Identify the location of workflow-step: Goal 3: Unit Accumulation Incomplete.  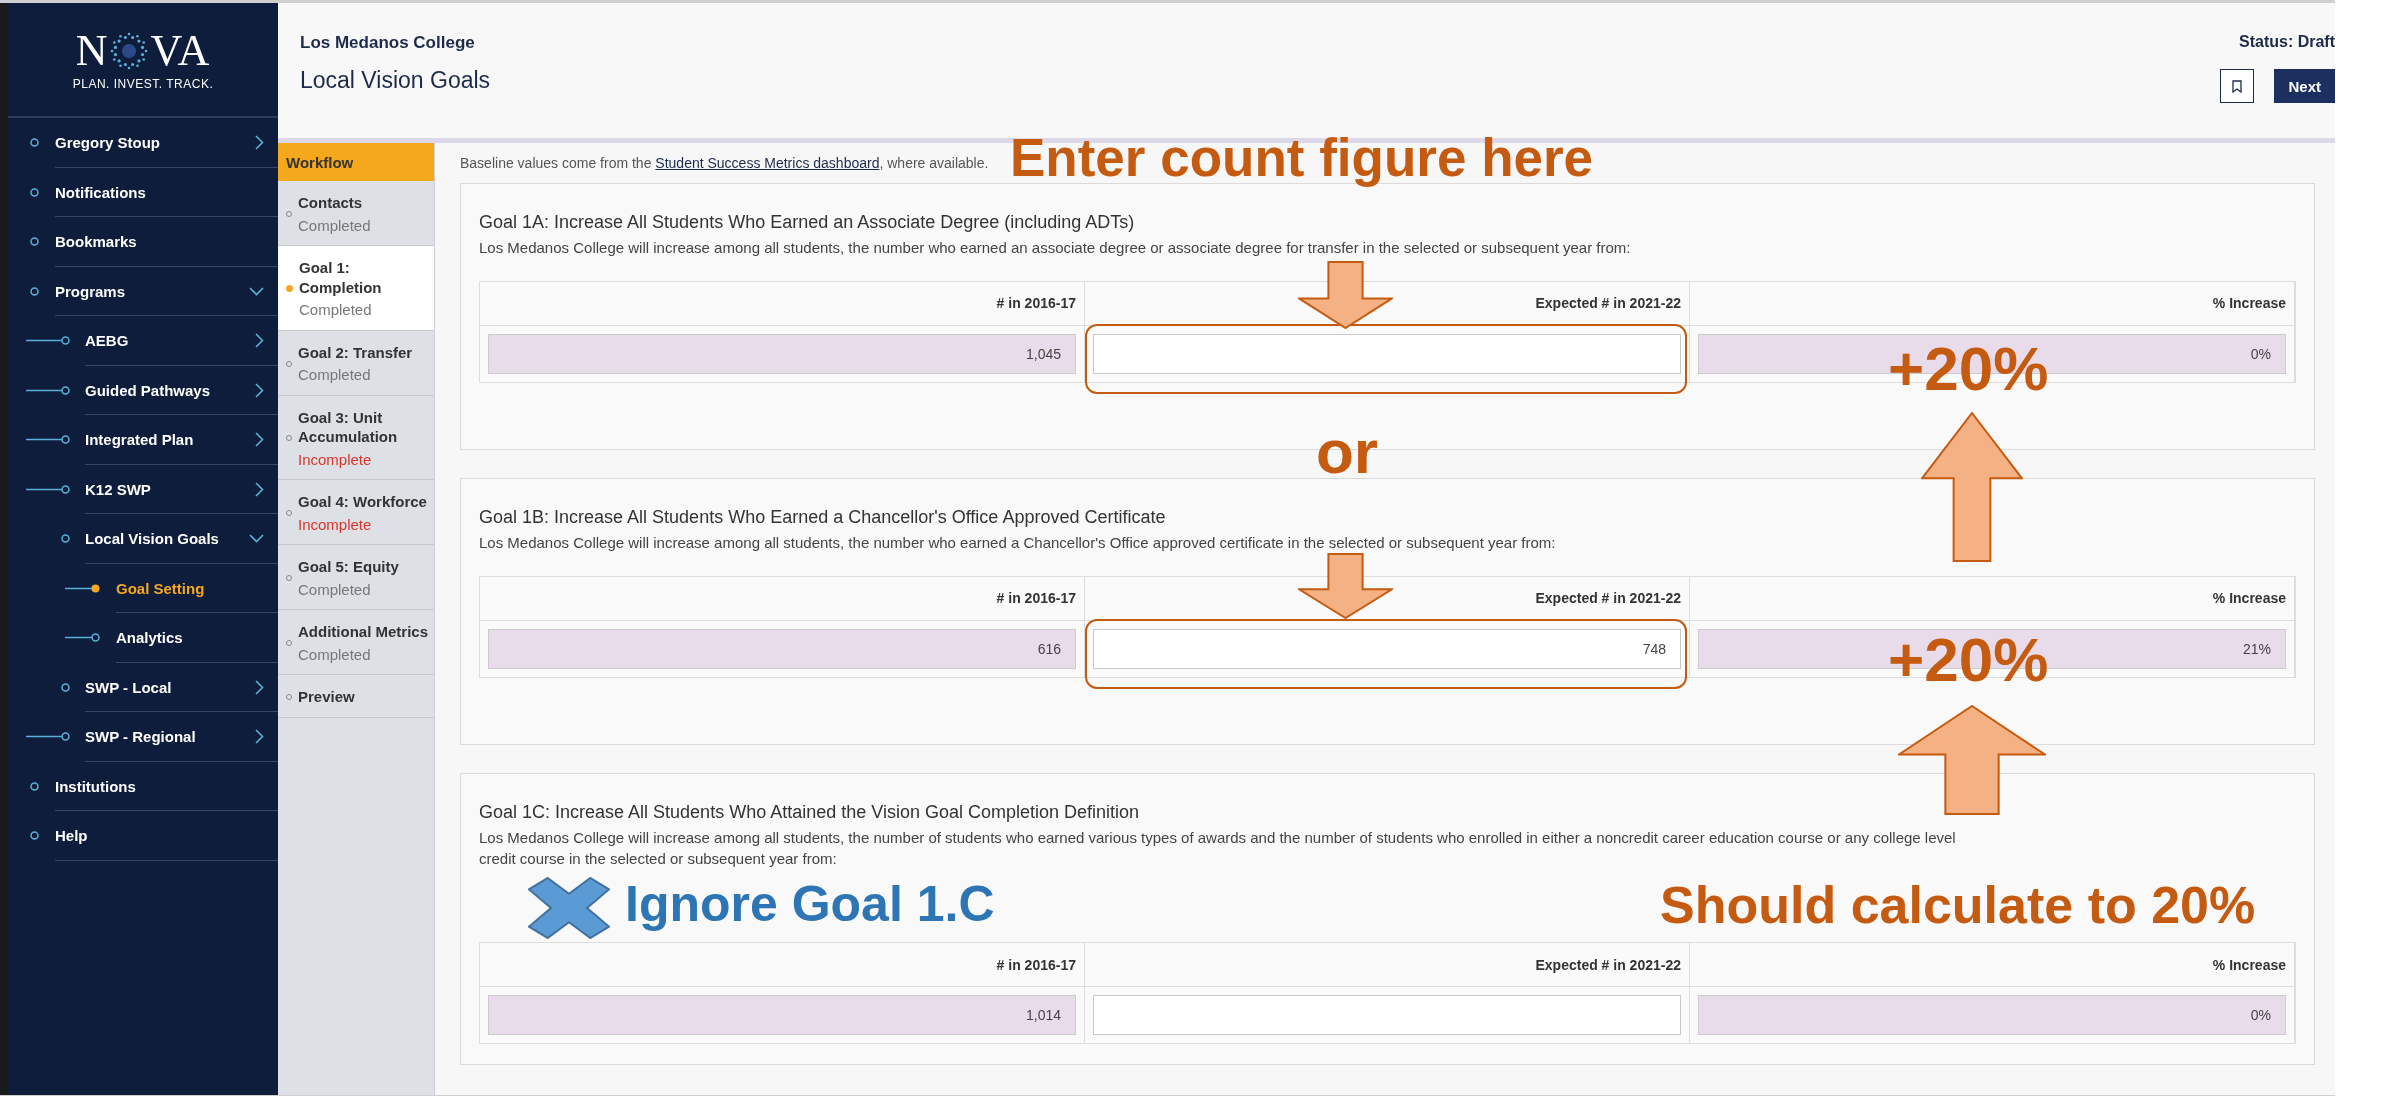
(356, 437).